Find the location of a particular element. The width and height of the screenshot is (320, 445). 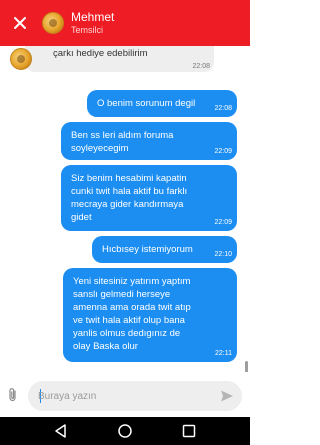

message-line: soyleyecegim is located at coordinates (100, 148).